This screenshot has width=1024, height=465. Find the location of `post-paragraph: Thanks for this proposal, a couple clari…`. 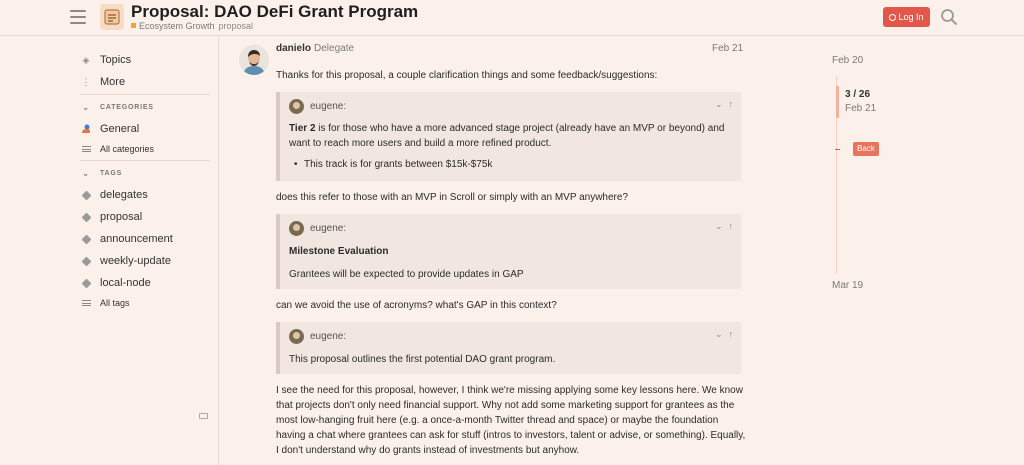

post-paragraph: Thanks for this proposal, a couple clari… is located at coordinates (467, 75).